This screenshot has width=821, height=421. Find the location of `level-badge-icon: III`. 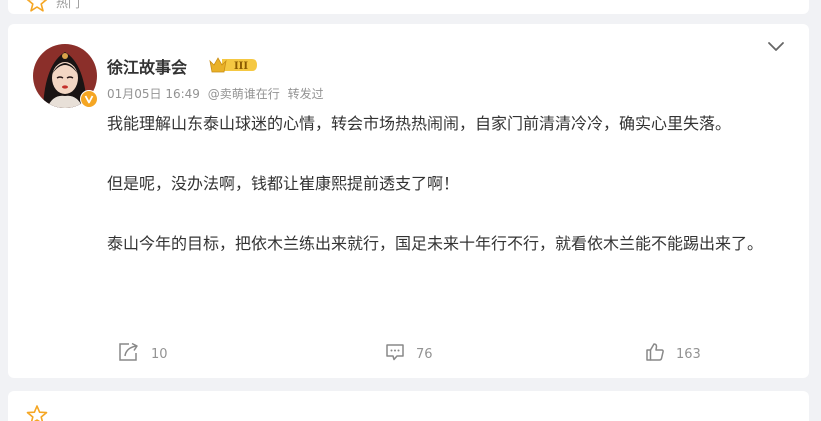

level-badge-icon: III is located at coordinates (233, 67).